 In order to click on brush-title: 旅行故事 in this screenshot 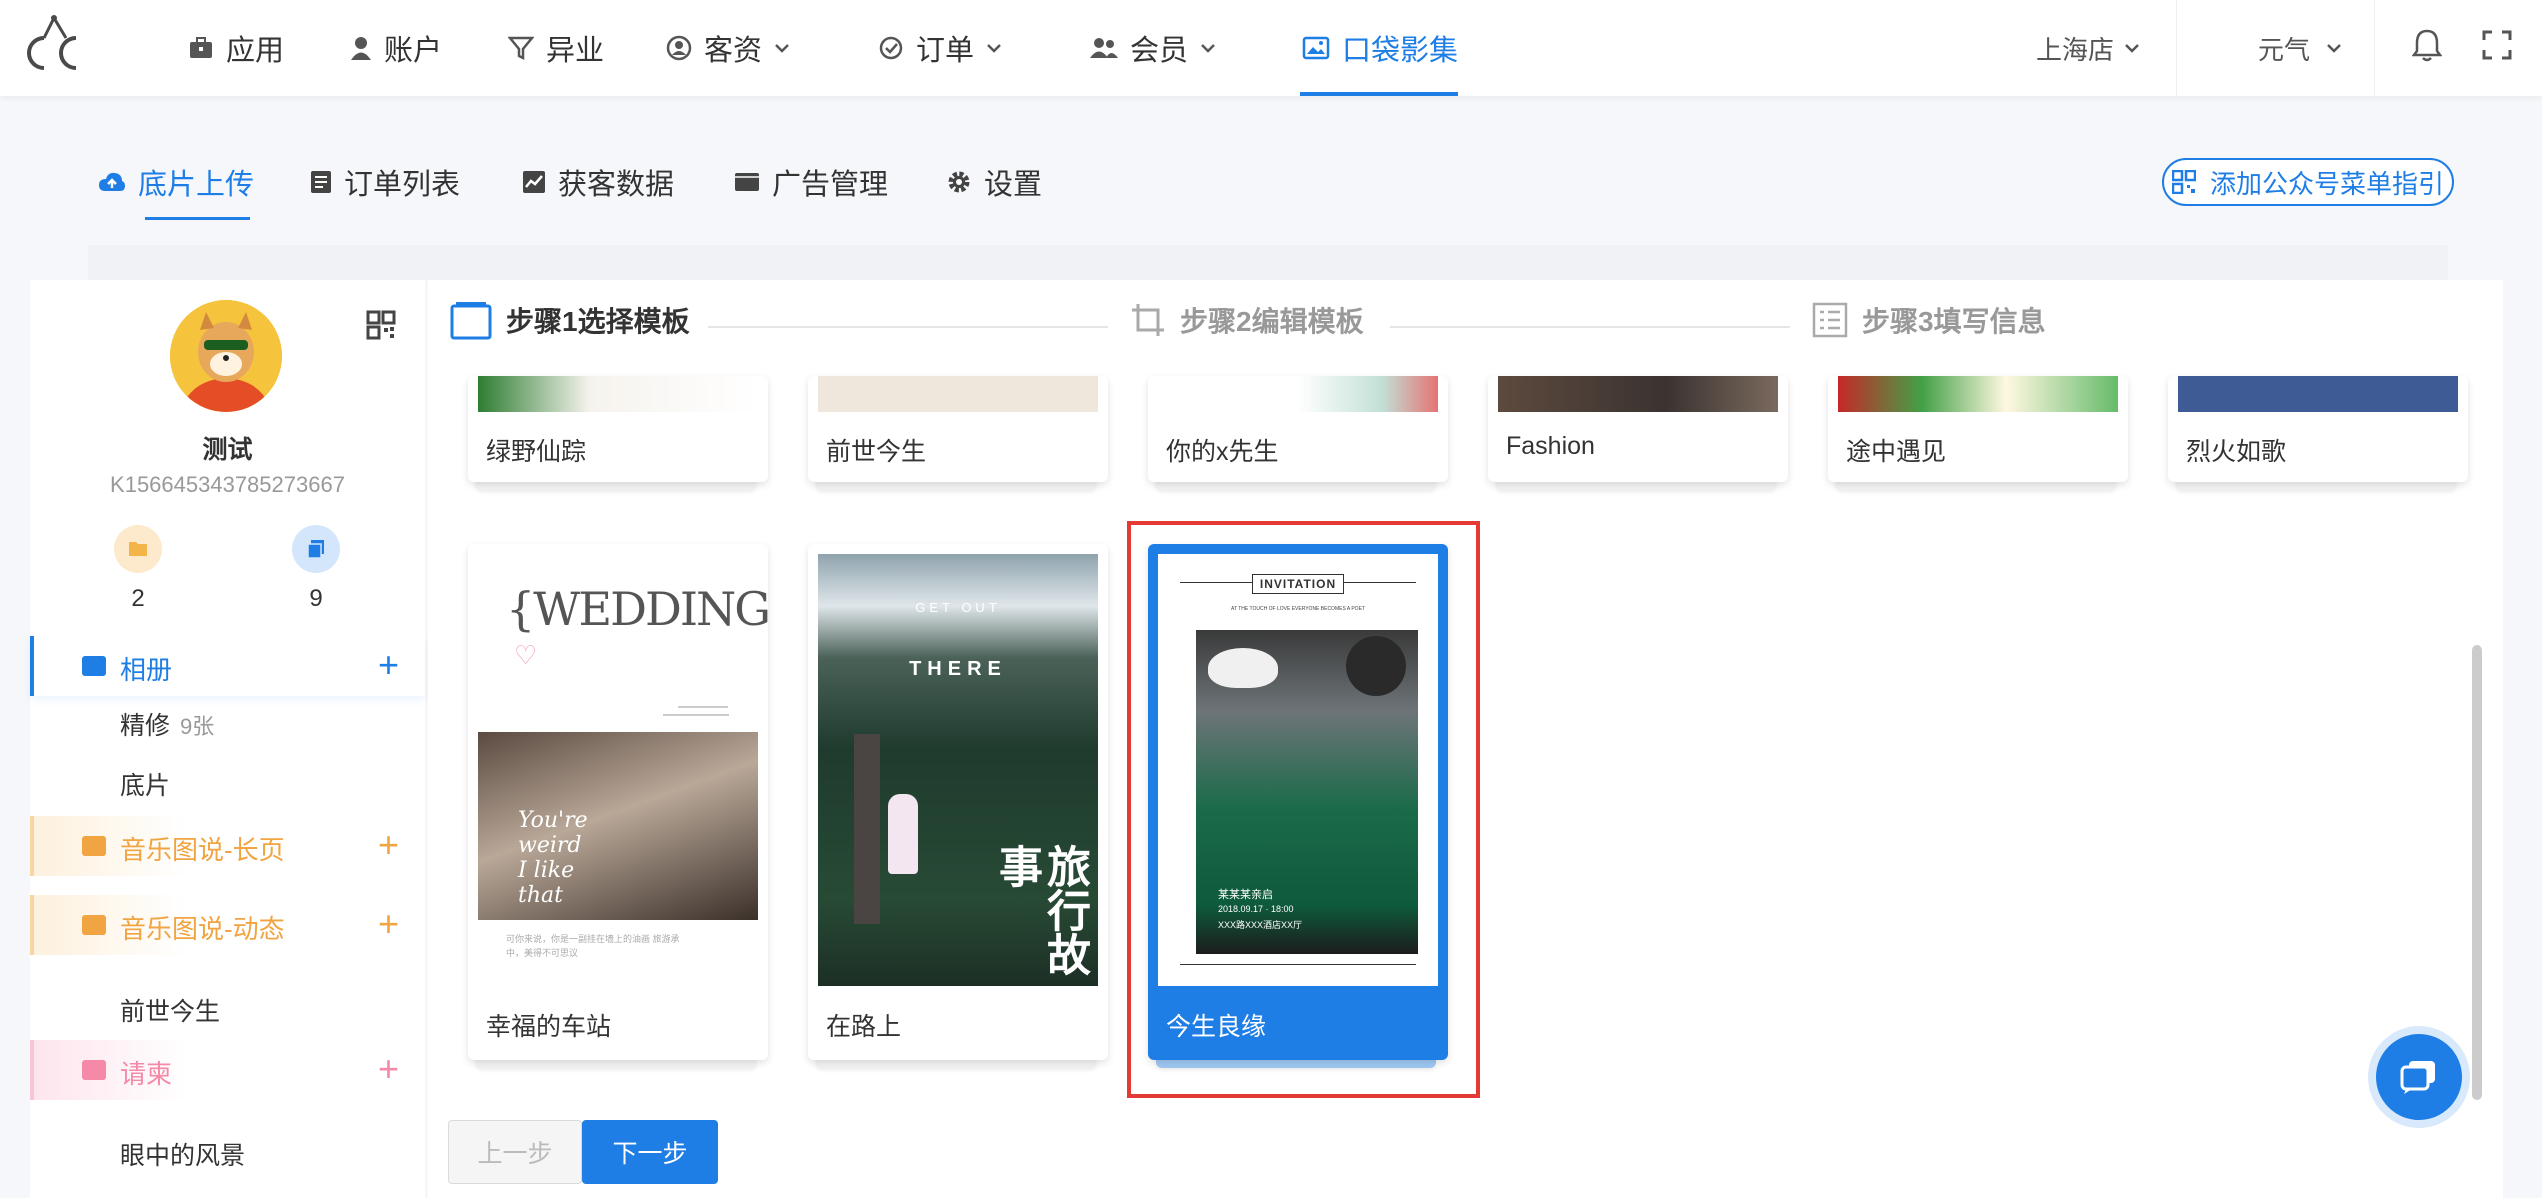, I will do `click(1040, 910)`.